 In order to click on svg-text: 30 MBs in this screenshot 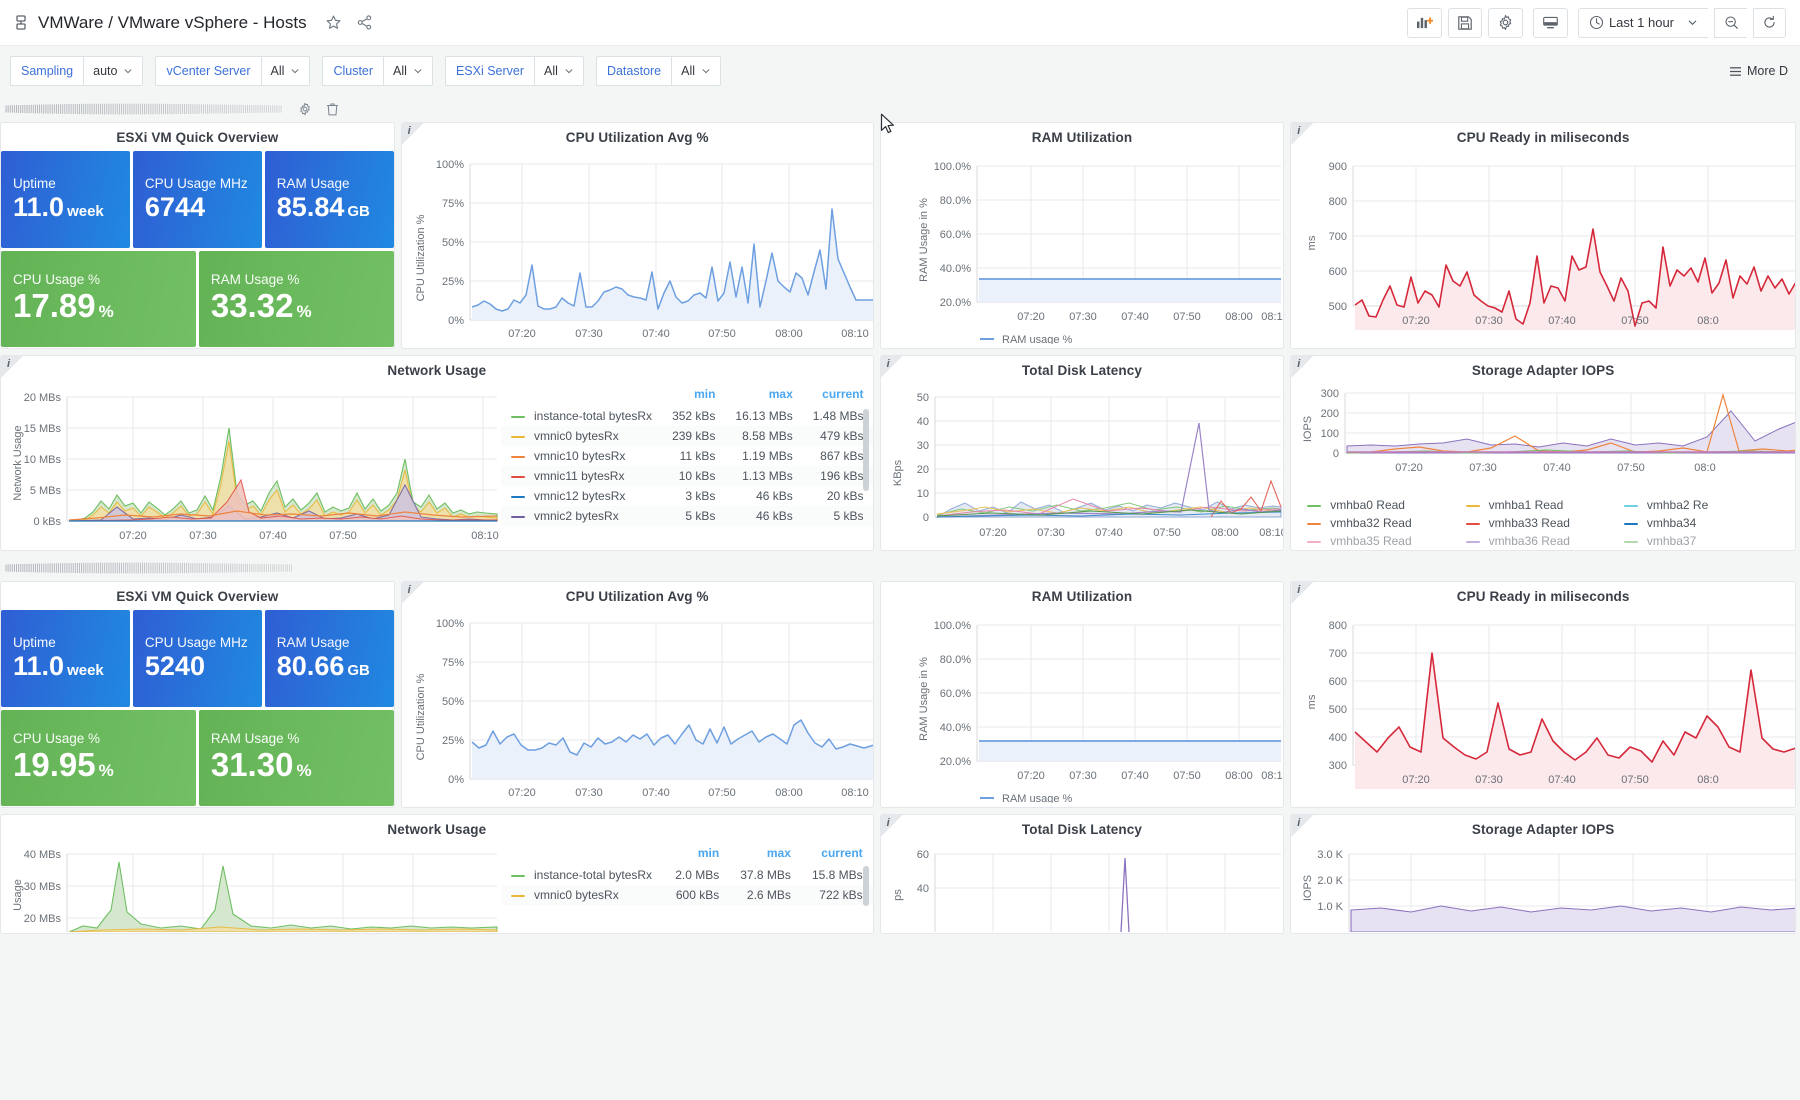, I will do `click(43, 887)`.